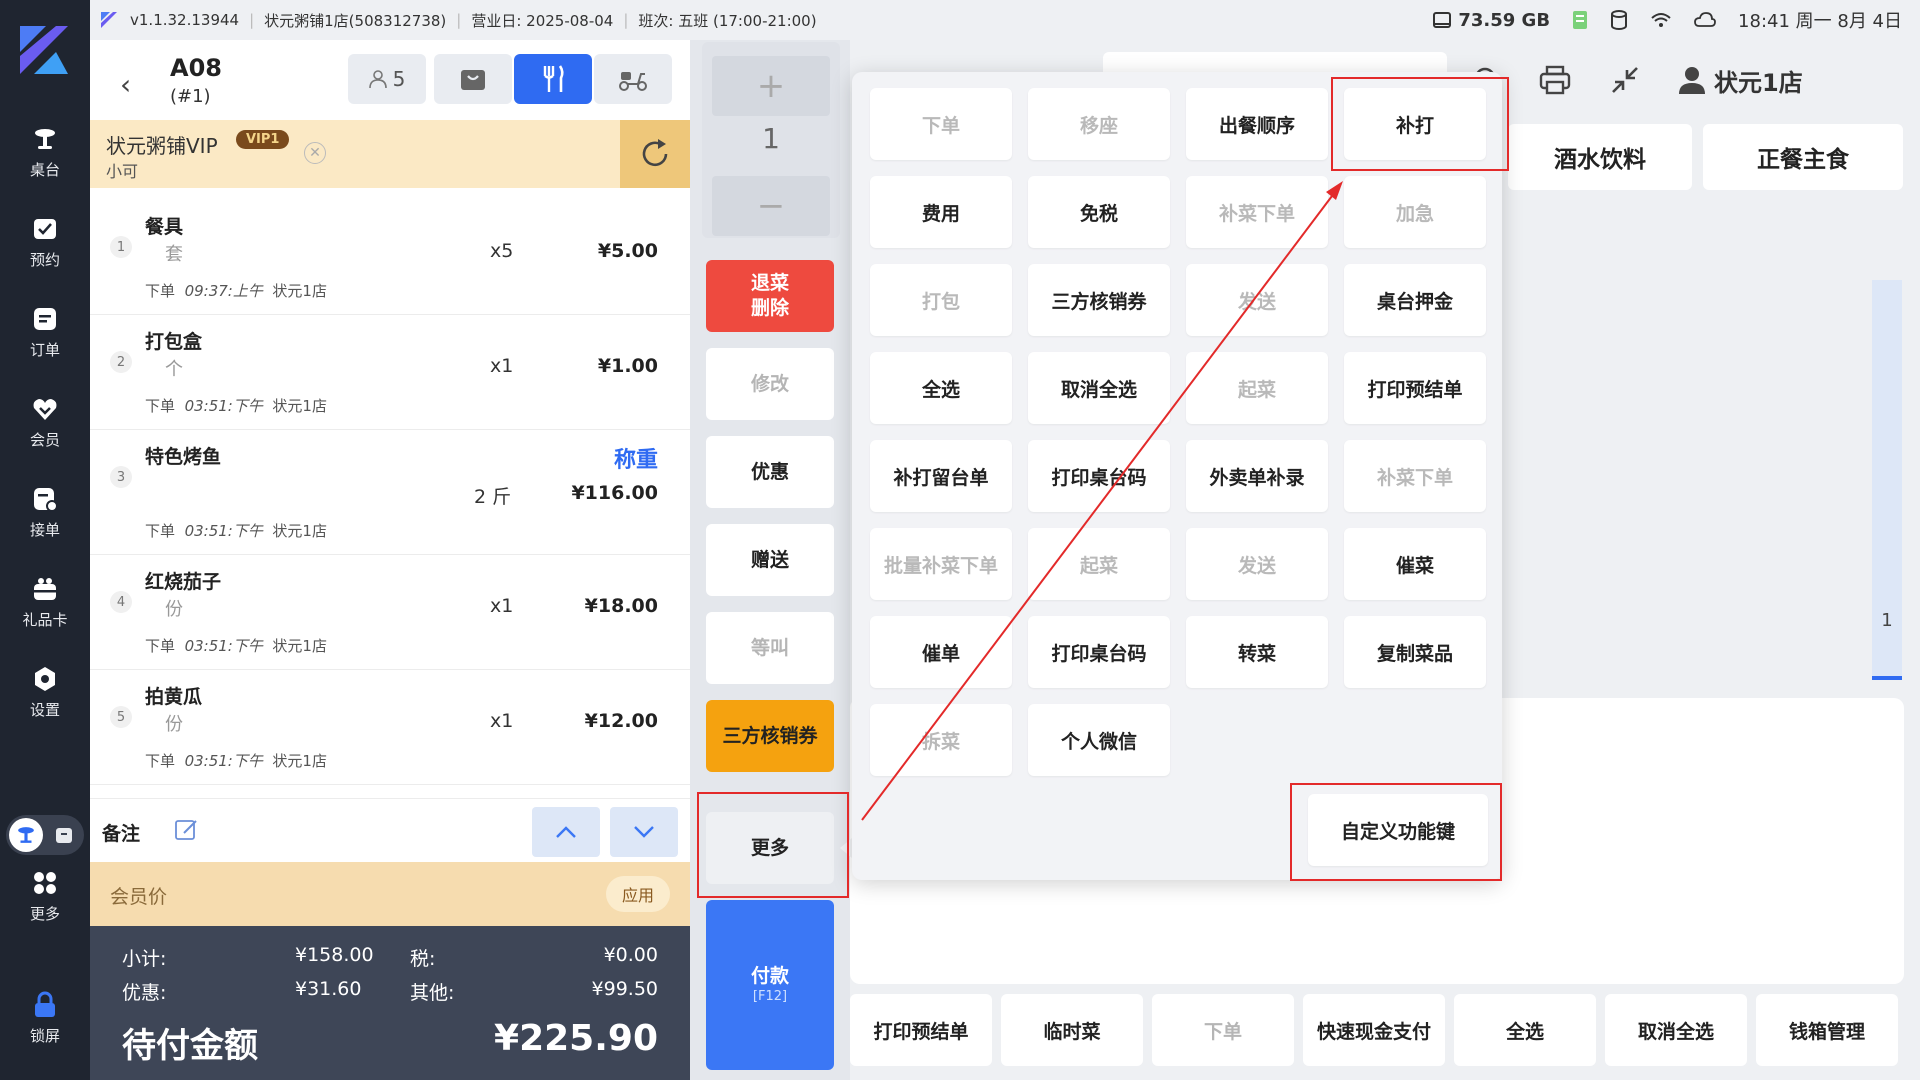 This screenshot has width=1920, height=1080. What do you see at coordinates (1257, 564) in the screenshot?
I see `popup-send-2-button: 发送` at bounding box center [1257, 564].